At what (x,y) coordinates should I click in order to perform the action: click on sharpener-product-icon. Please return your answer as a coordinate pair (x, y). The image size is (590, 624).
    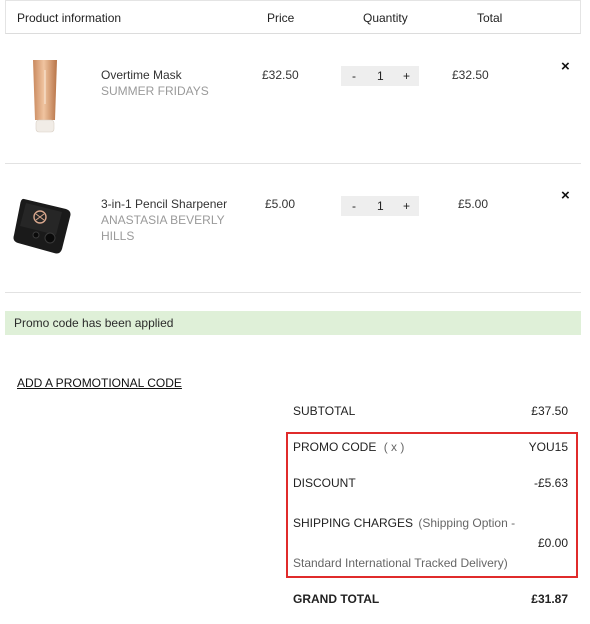
    Looking at the image, I should click on (44, 226).